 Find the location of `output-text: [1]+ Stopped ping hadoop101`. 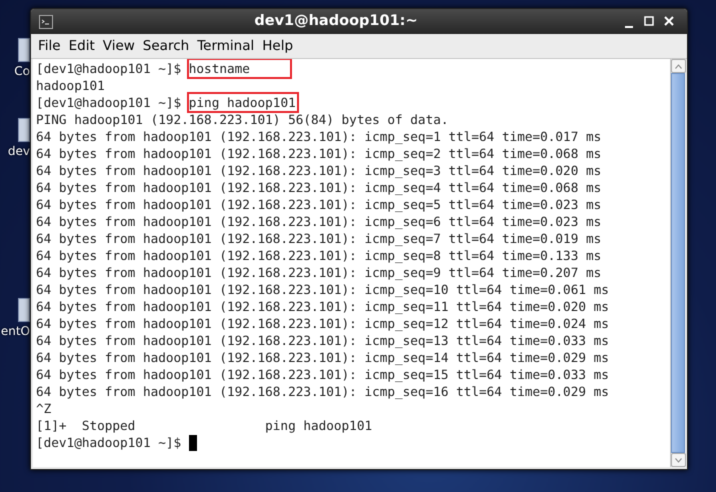

output-text: [1]+ Stopped ping hadoop101 is located at coordinates (204, 425).